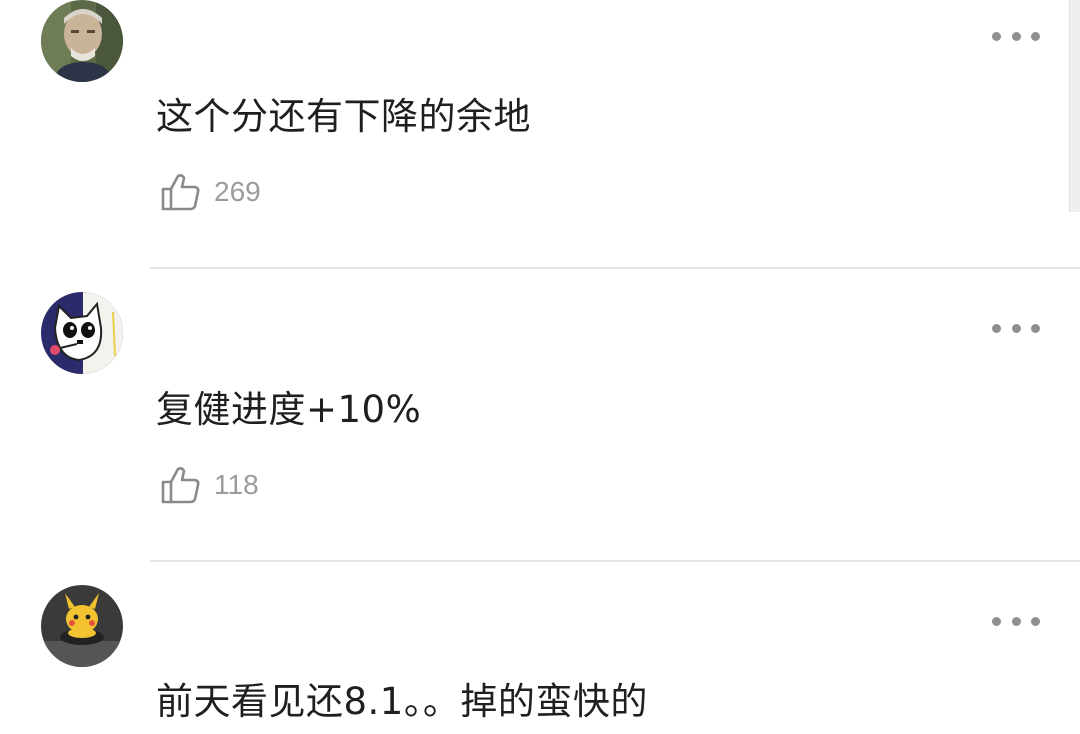  I want to click on old-man-photo-avatar, so click(82, 41).